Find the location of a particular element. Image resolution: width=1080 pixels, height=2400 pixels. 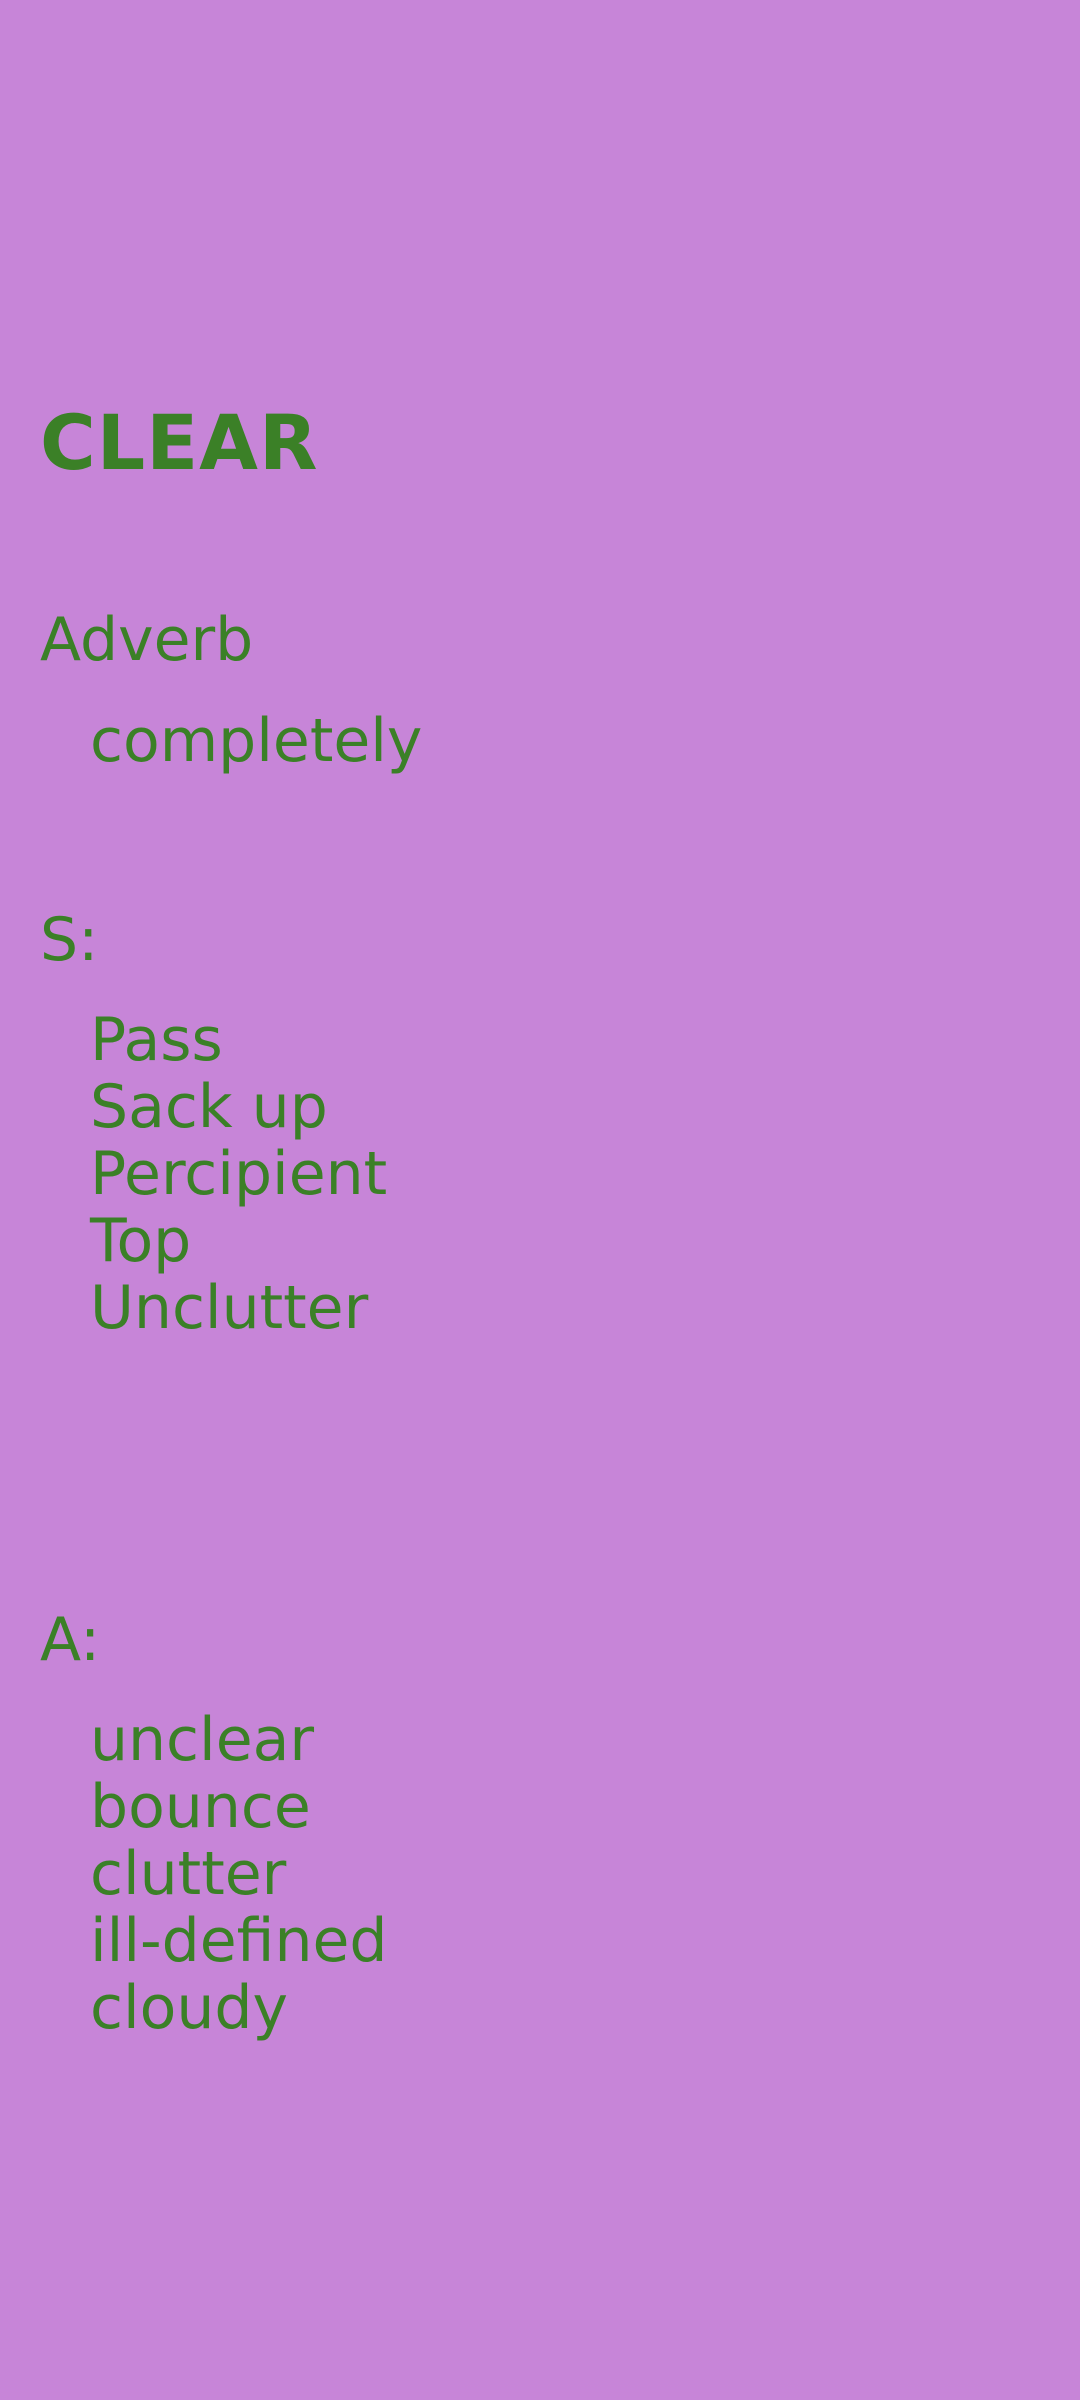

definition-item: completely is located at coordinates (256, 741).